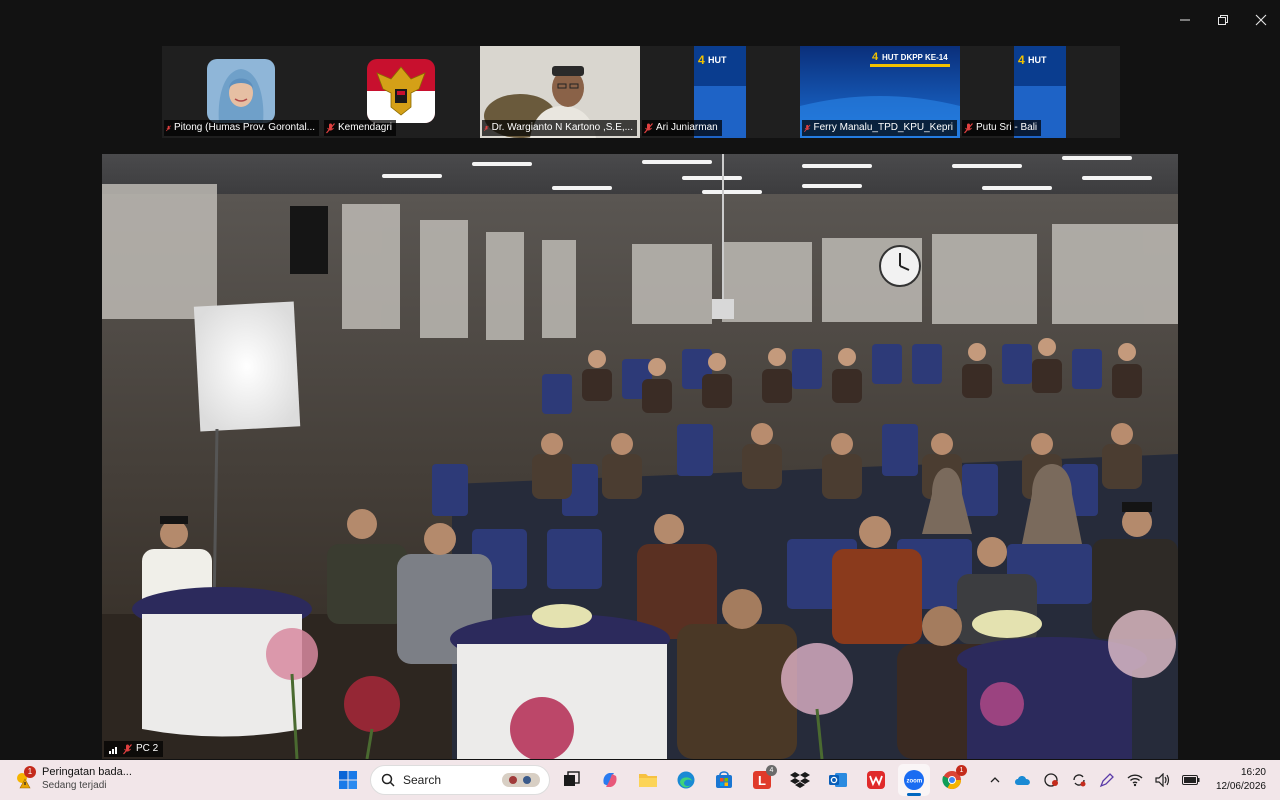 Image resolution: width=1280 pixels, height=800 pixels. What do you see at coordinates (422, 780) in the screenshot?
I see `search-placeholder: Search` at bounding box center [422, 780].